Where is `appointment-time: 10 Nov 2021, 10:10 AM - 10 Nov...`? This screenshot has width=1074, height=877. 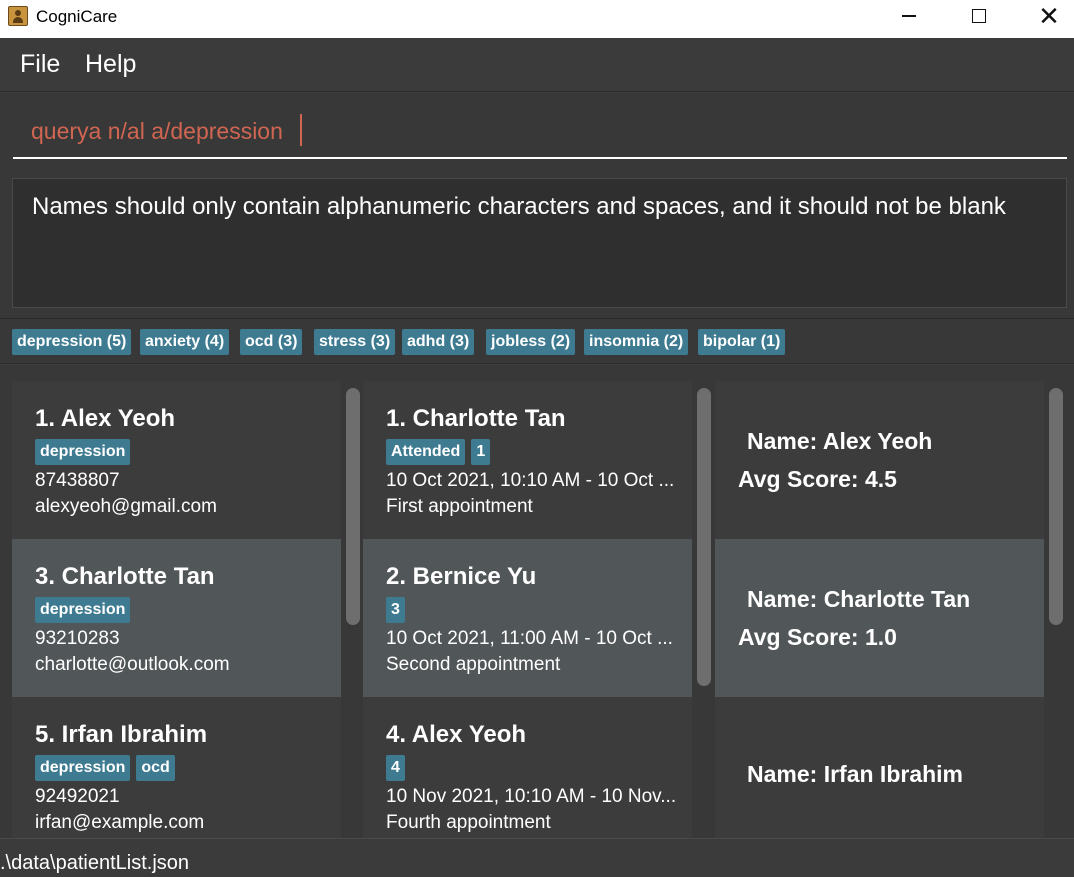 appointment-time: 10 Nov 2021, 10:10 AM - 10 Nov... is located at coordinates (531, 796).